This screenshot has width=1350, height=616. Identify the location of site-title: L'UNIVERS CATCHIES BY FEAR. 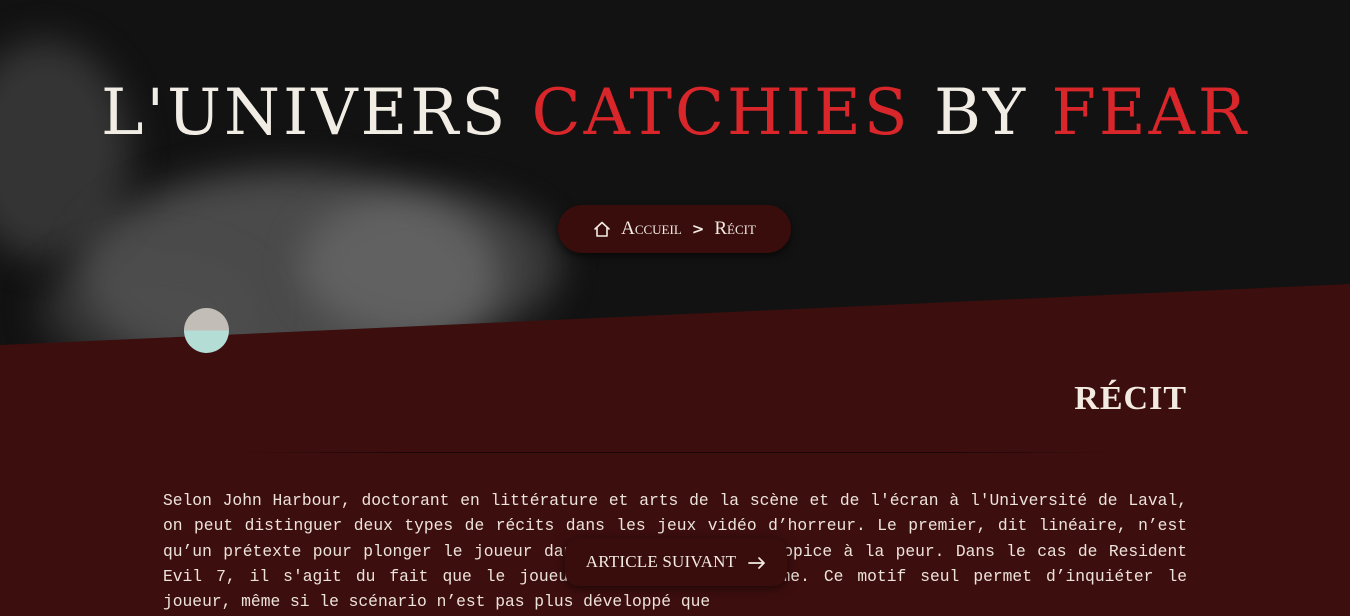
(675, 113).